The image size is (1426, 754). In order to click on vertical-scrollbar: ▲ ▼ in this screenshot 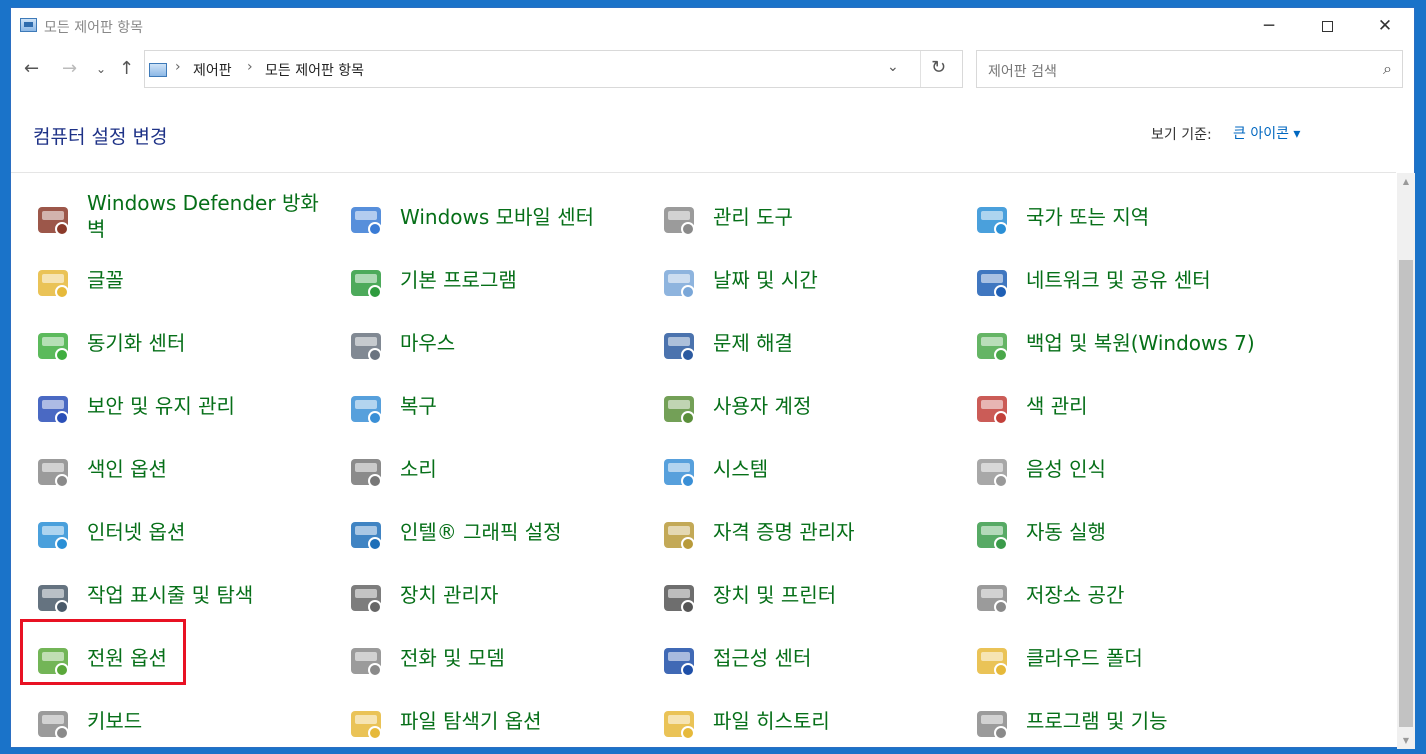, I will do `click(1406, 461)`.